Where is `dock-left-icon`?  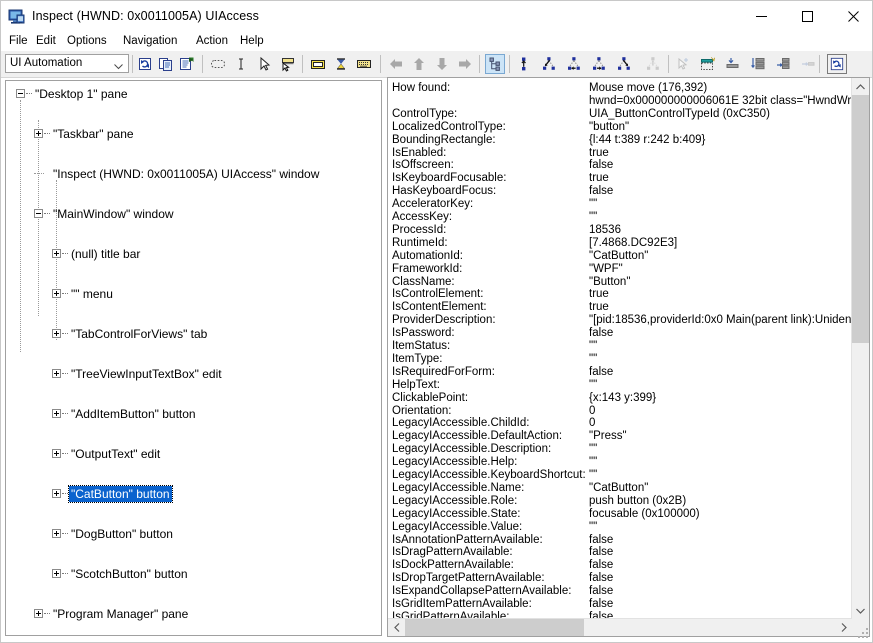 dock-left-icon is located at coordinates (758, 64).